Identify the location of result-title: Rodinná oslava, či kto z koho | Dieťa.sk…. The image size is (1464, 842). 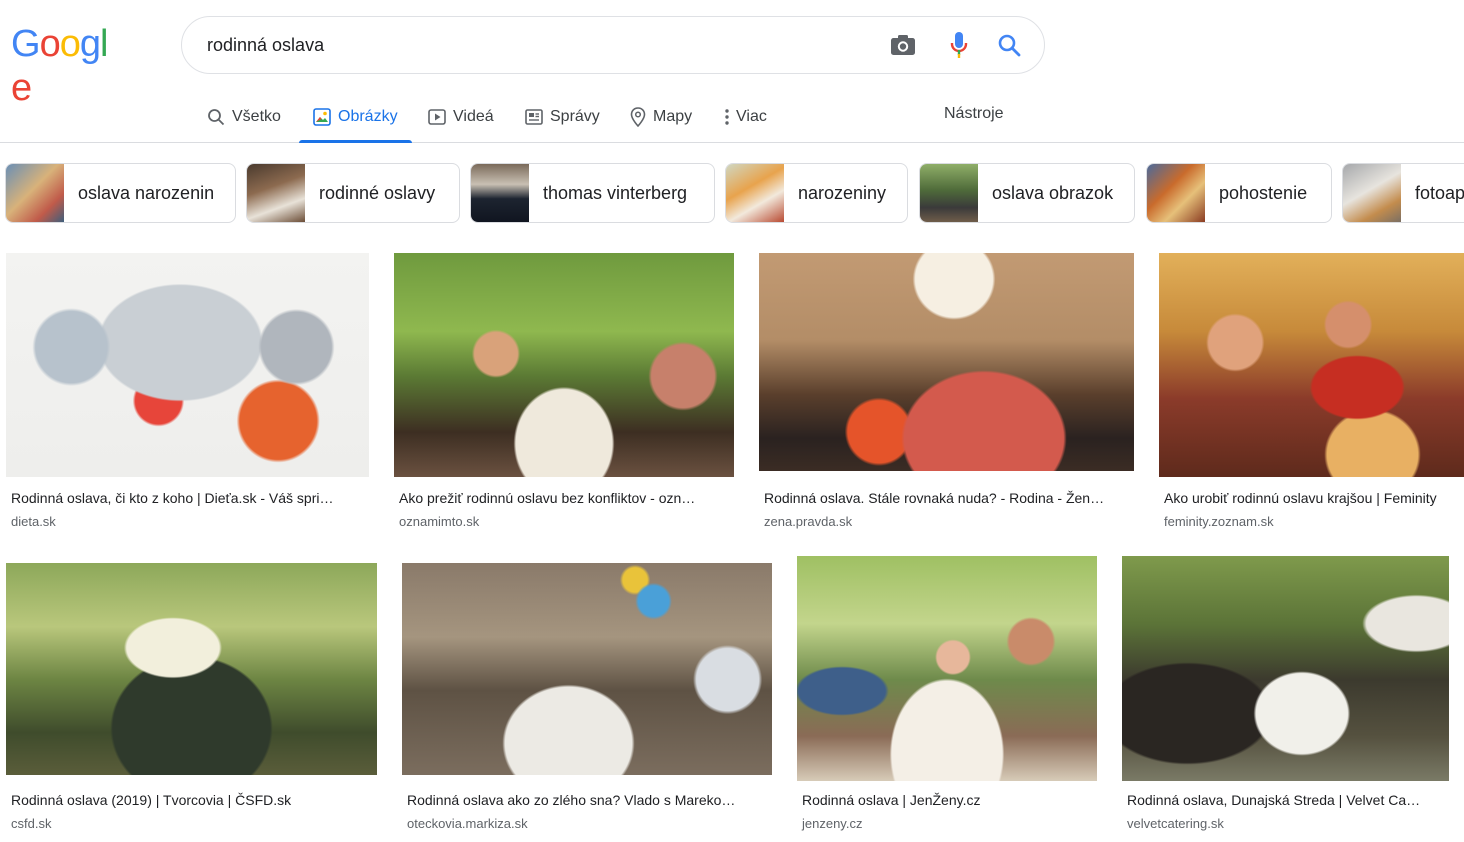
(187, 498).